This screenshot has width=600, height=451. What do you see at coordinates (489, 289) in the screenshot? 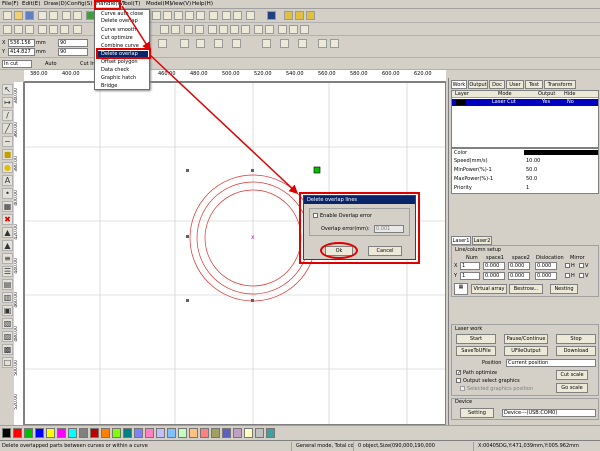
I see `virtual-array-button: Virtual array` at bounding box center [489, 289].